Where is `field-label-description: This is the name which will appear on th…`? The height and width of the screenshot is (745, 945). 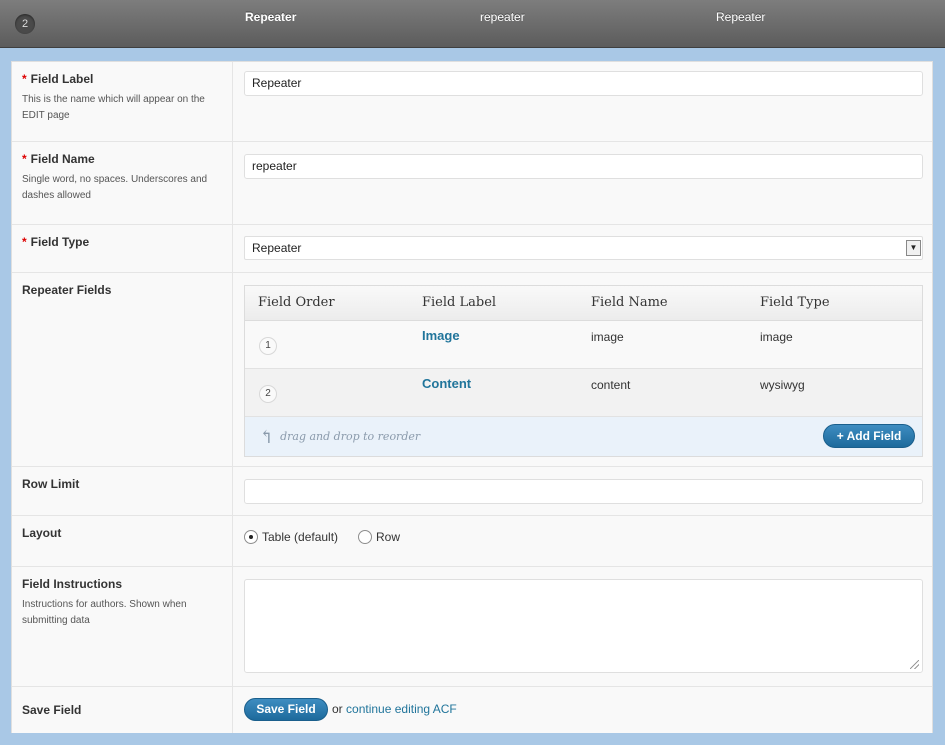
field-label-description: This is the name which will appear on th… is located at coordinates (113, 107).